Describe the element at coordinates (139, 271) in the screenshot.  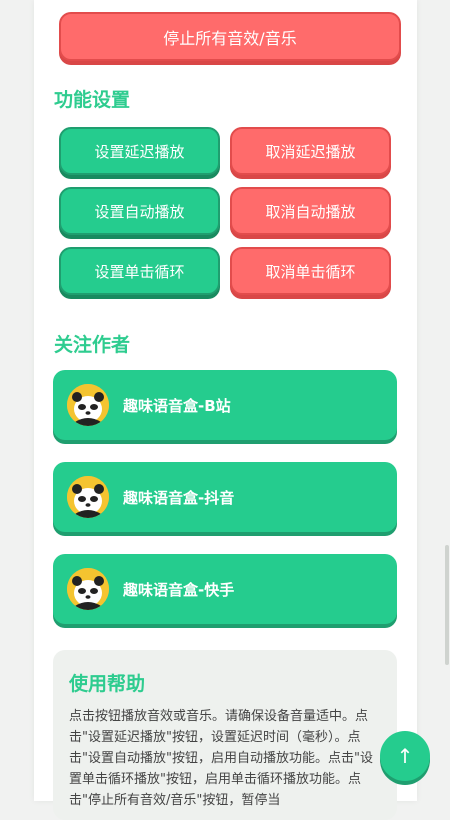
I see `set-click-loop-button: 设置单击循环` at that location.